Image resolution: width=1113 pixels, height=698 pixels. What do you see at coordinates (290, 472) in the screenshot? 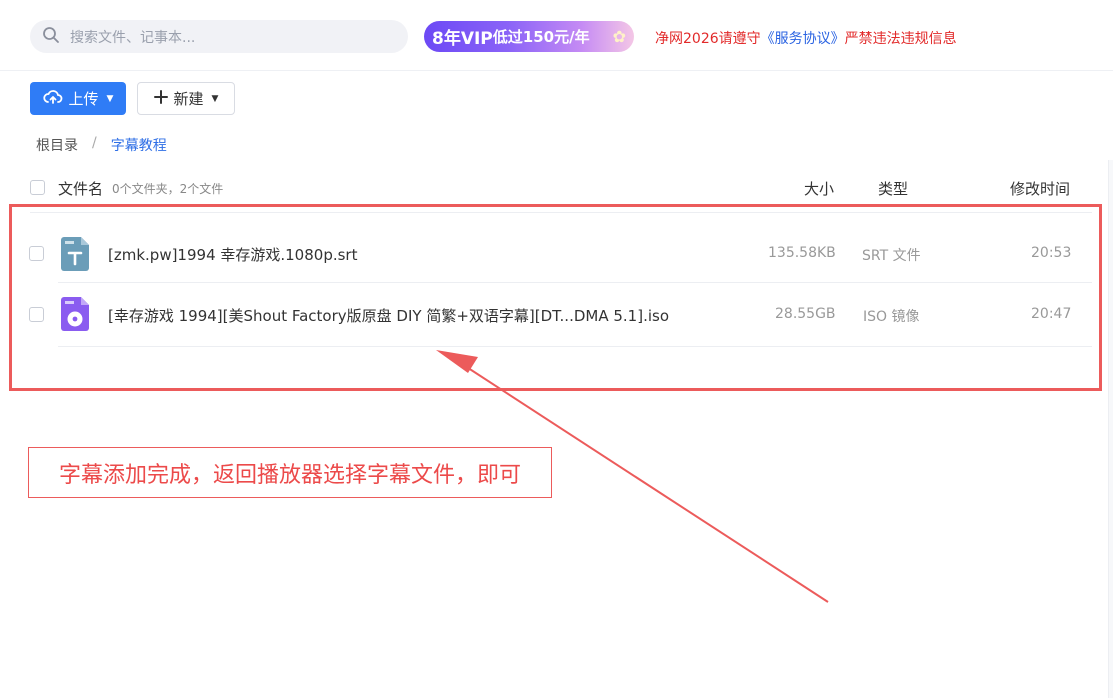
I see `annotation-note: 字幕添加完成，返回播放器选择字幕文件，即可` at bounding box center [290, 472].